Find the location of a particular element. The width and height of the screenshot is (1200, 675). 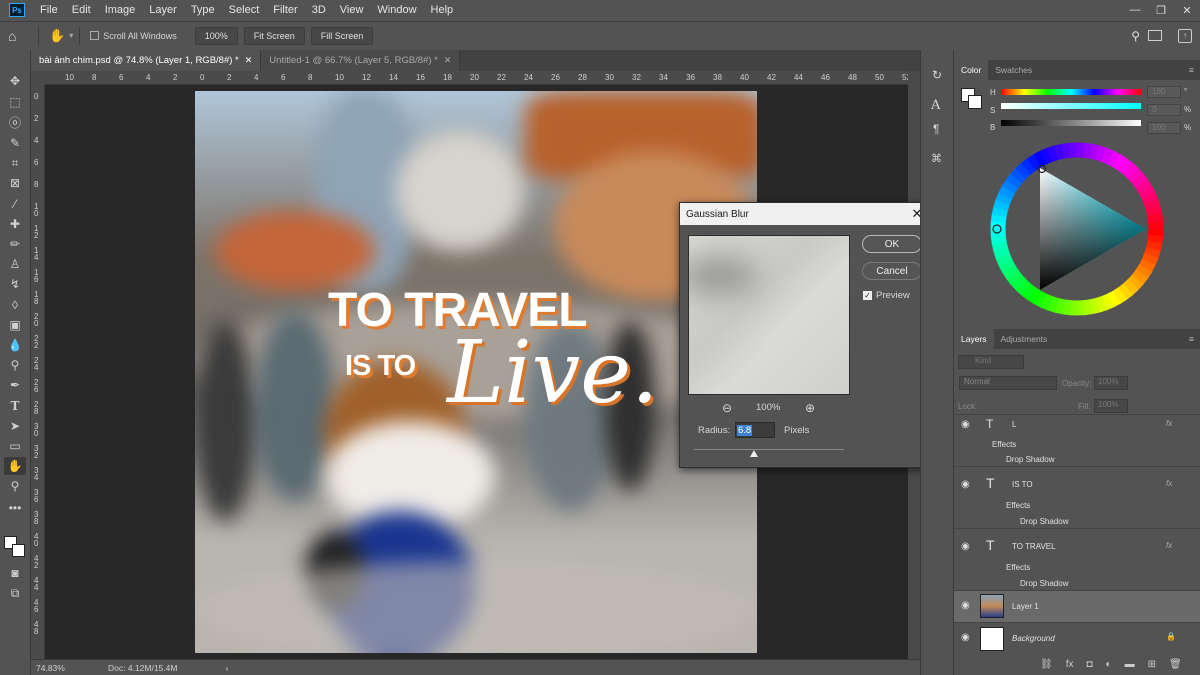

character-icon: A is located at coordinates (935, 105).